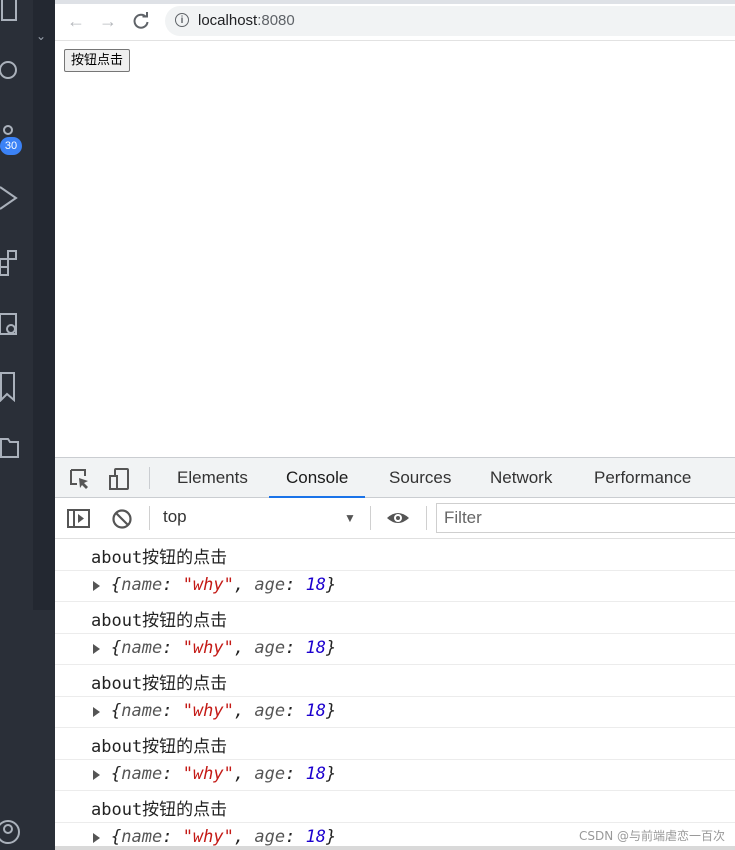  What do you see at coordinates (420, 478) in the screenshot?
I see `tab-sources: Sources` at bounding box center [420, 478].